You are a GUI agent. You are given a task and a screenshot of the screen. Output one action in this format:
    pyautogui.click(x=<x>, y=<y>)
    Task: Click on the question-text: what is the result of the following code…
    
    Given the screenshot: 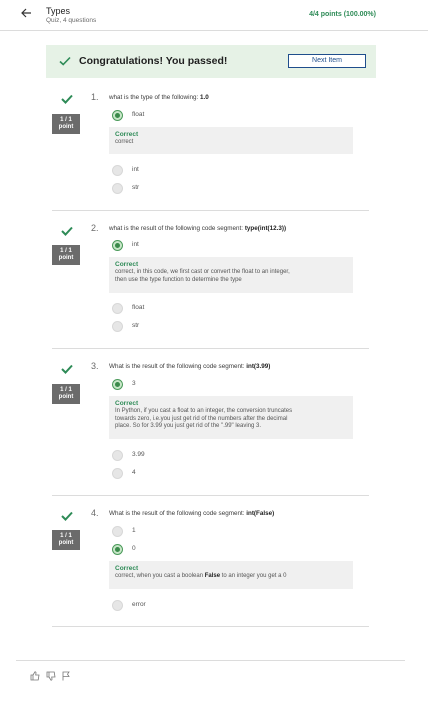 What is the action you would take?
    pyautogui.click(x=198, y=228)
    